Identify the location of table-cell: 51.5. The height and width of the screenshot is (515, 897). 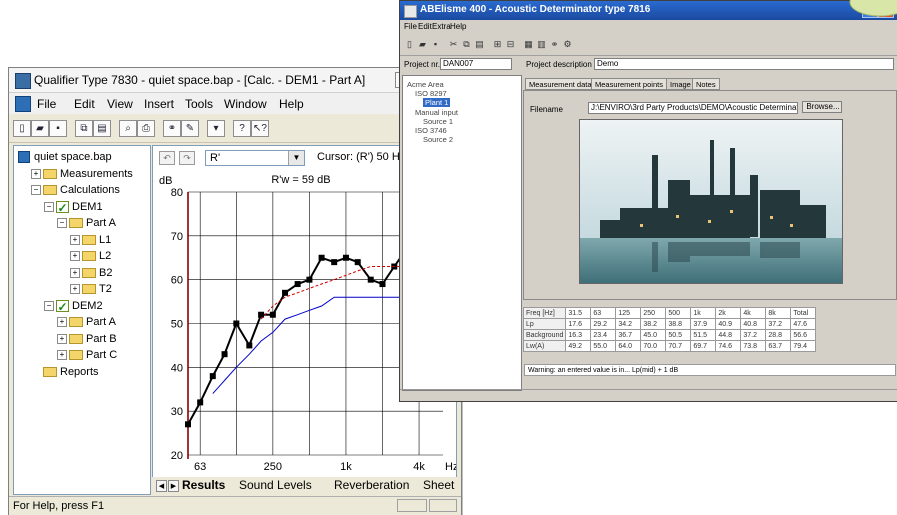
(703, 335).